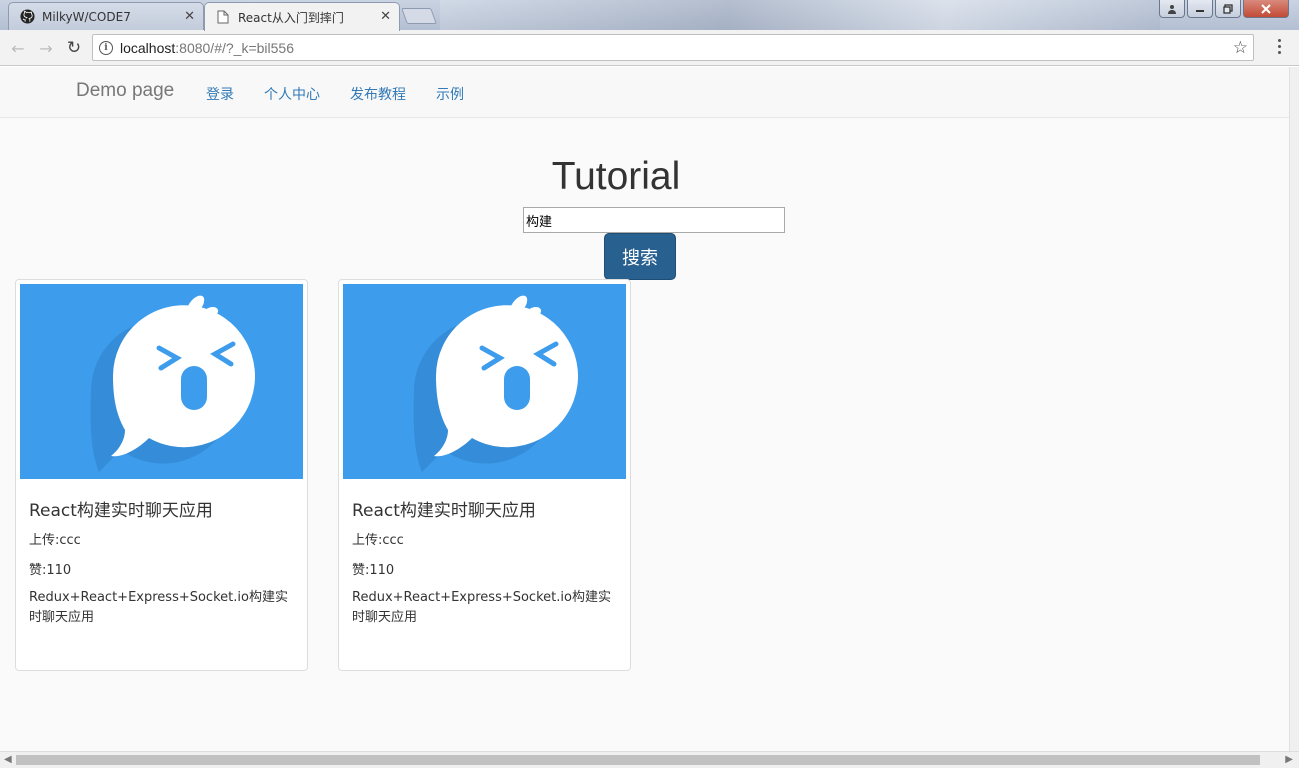 This screenshot has height=768, width=1299. Describe the element at coordinates (106, 47) in the screenshot. I see `info-icon: i` at that location.